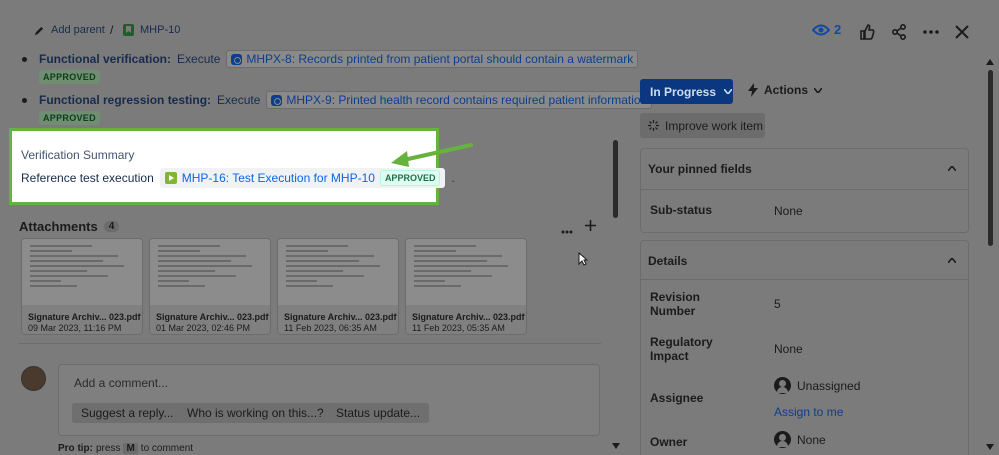 Image resolution: width=999 pixels, height=455 pixels. I want to click on test-execution-link-text: MHP-16: Test Execution for MHP-10, so click(278, 178).